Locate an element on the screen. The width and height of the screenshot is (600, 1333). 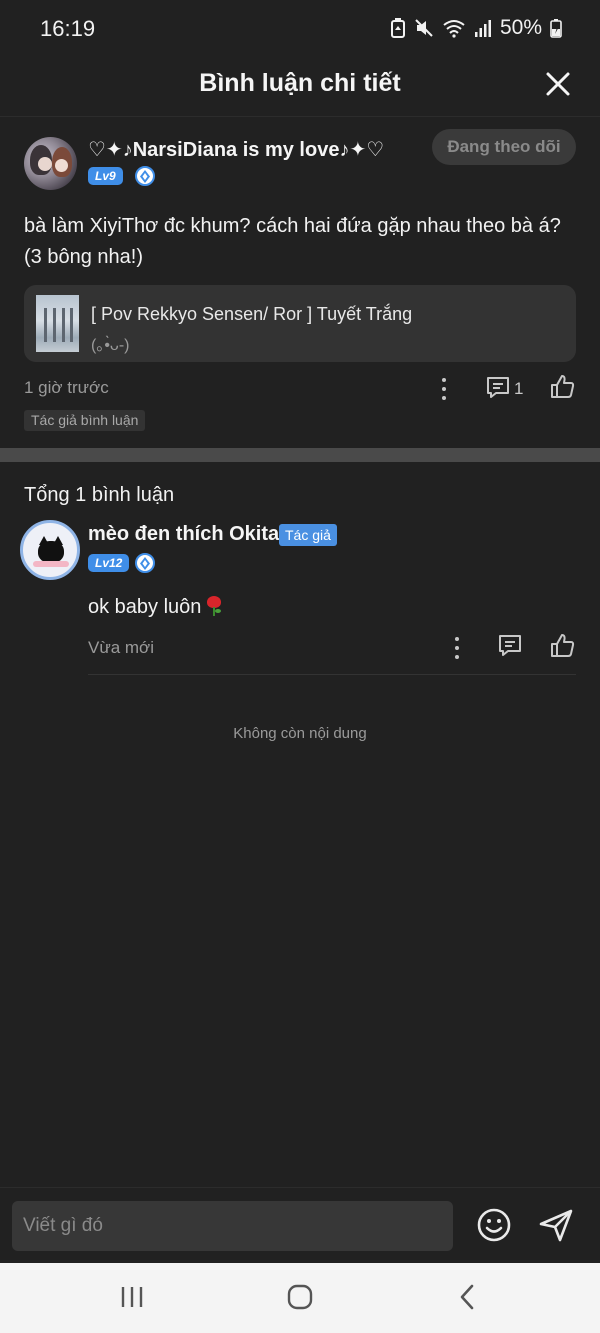
comment-input-bar is located at coordinates (300, 1225).